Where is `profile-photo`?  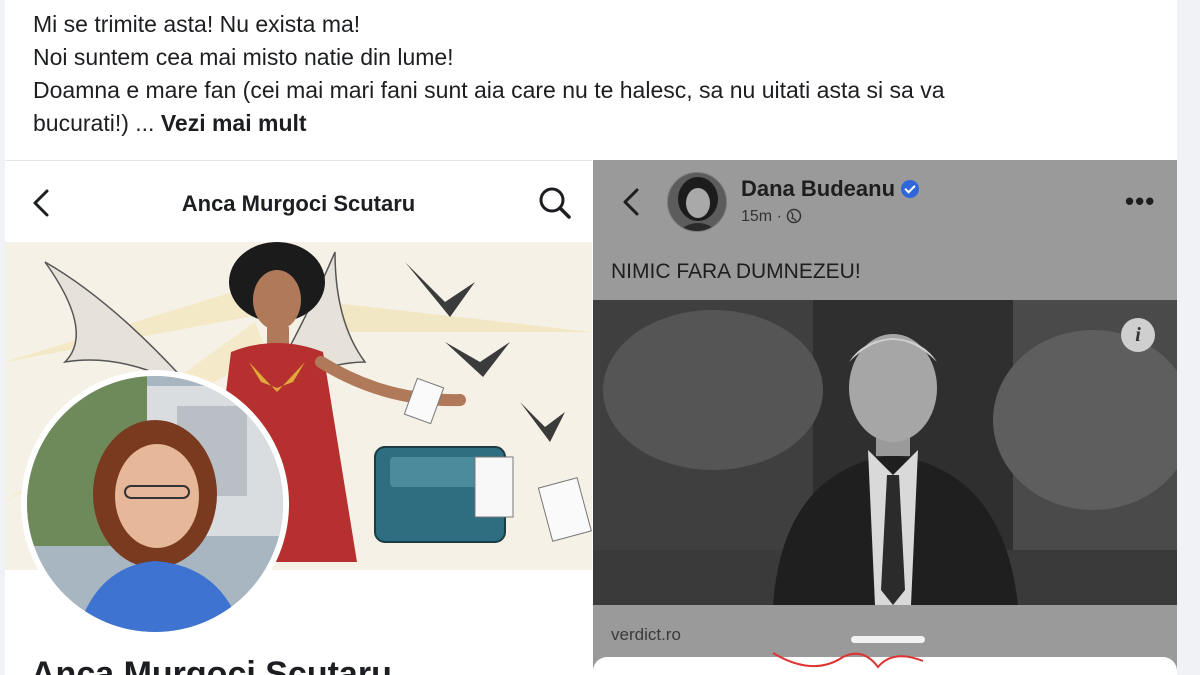
profile-photo is located at coordinates (155, 504).